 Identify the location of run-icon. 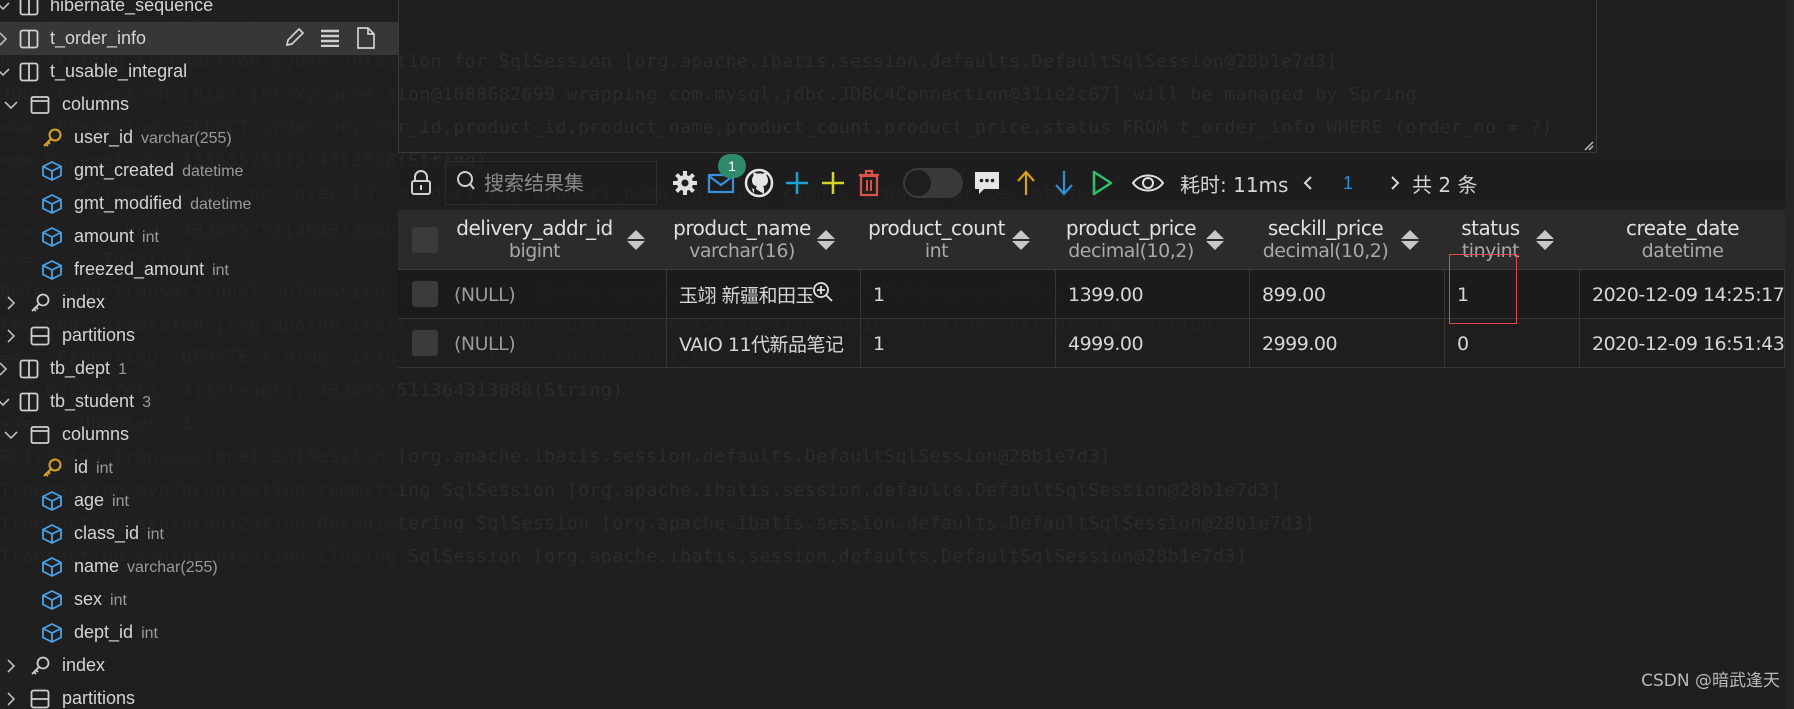
(1102, 183).